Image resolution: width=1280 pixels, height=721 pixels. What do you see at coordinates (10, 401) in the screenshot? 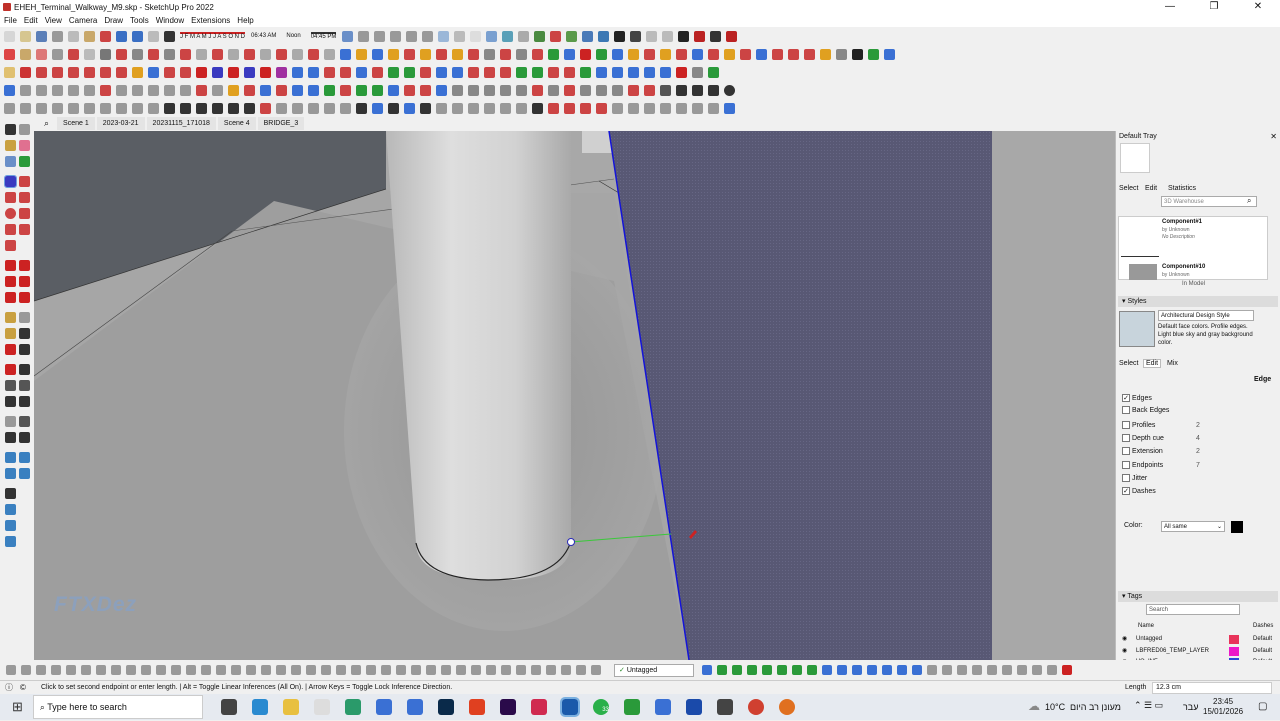
I see `zoom-extents-icon` at bounding box center [10, 401].